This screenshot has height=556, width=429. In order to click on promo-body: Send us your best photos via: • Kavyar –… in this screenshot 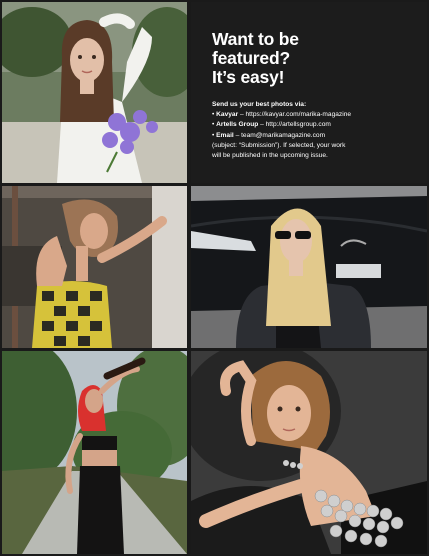, I will do `click(317, 130)`.